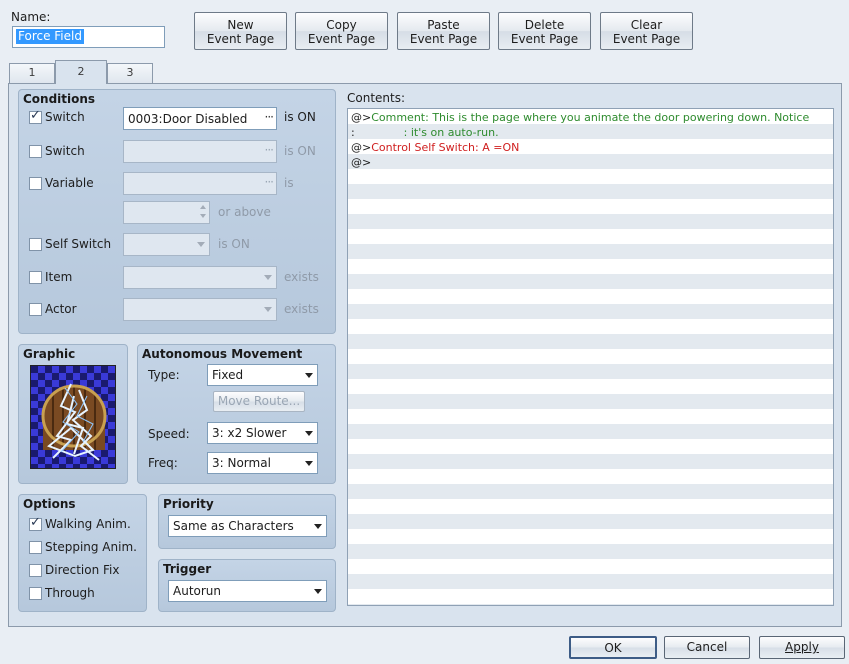 The height and width of the screenshot is (664, 849). I want to click on cancel-button: Cancel, so click(707, 647).